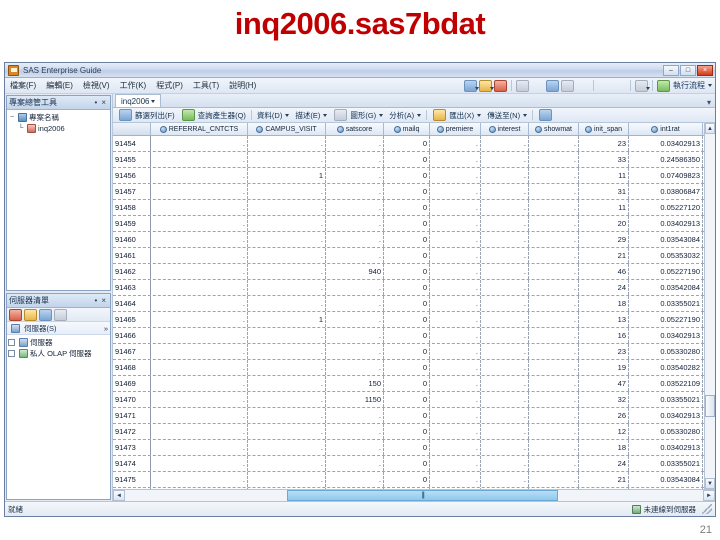  Describe the element at coordinates (132, 207) in the screenshot. I see `row-number-cell: 91458` at that location.